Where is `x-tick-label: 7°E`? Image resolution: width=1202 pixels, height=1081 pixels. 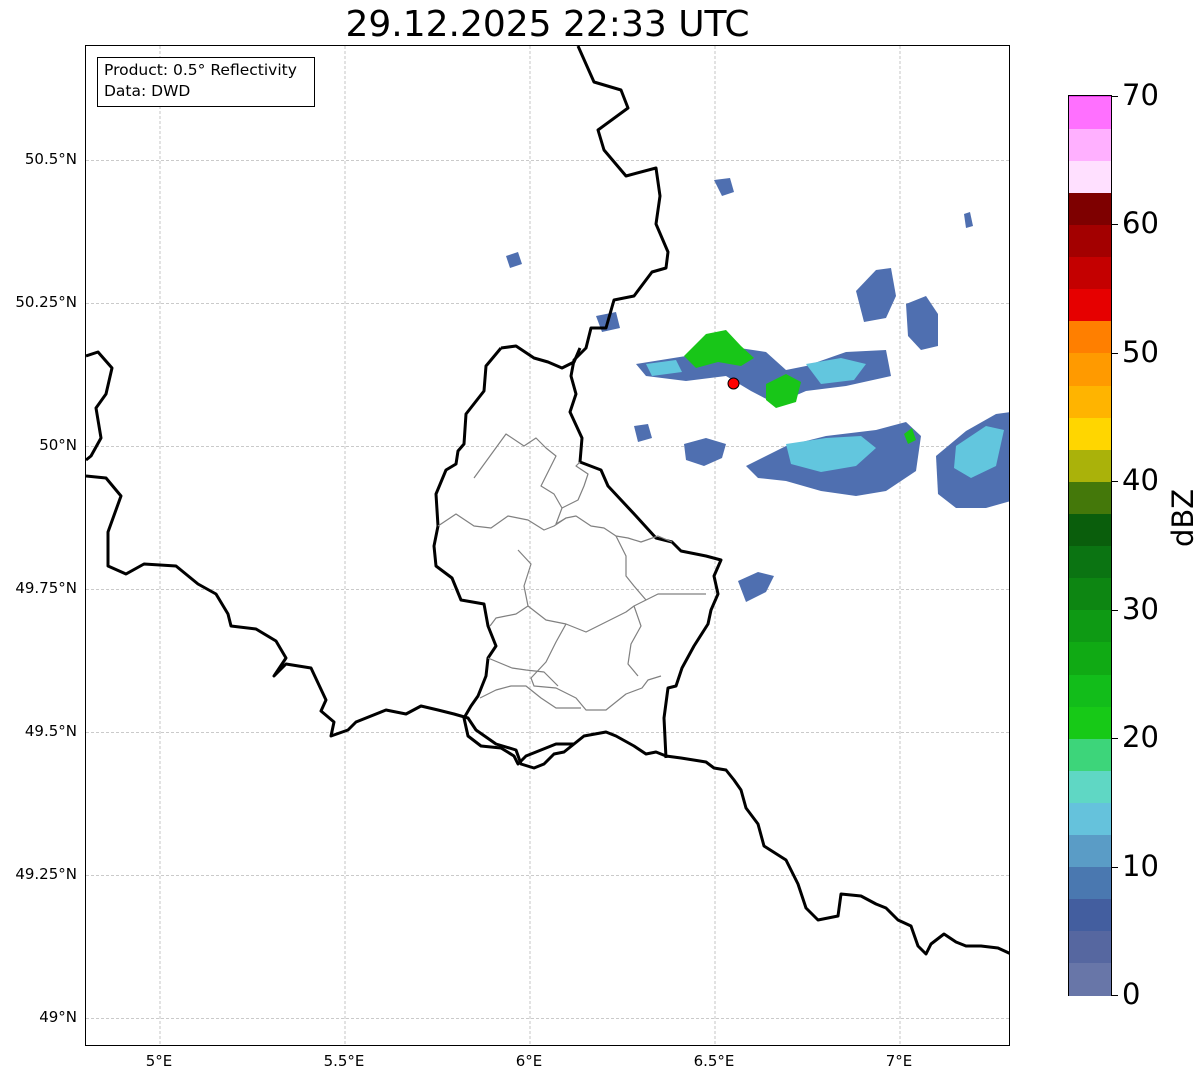 x-tick-label: 7°E is located at coordinates (899, 1061).